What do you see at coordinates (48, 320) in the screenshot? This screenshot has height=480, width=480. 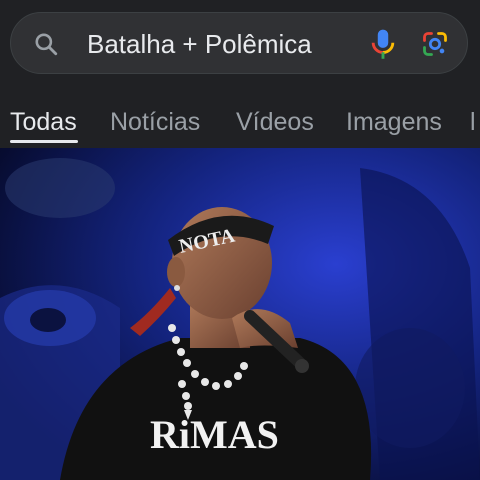 I see `mural-pupil` at bounding box center [48, 320].